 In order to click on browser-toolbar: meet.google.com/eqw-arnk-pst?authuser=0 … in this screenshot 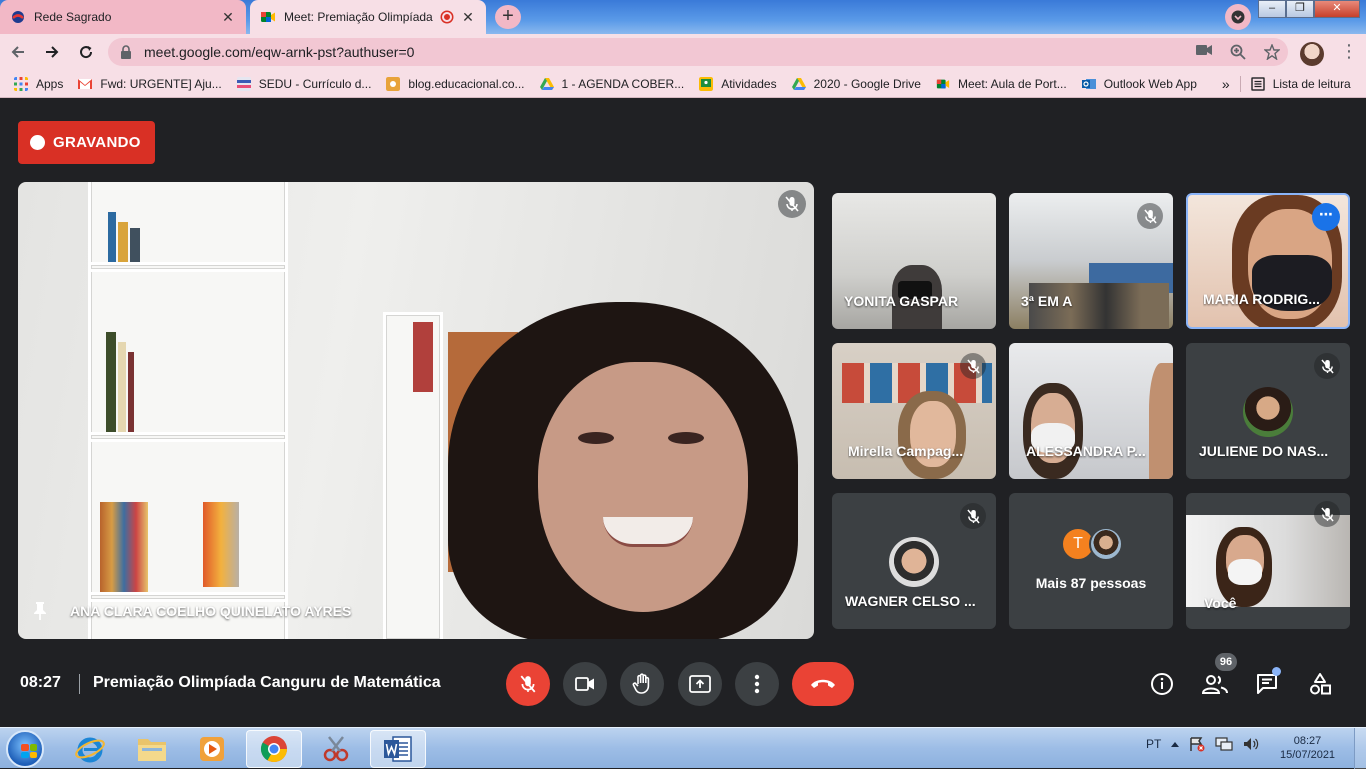, I will do `click(683, 52)`.